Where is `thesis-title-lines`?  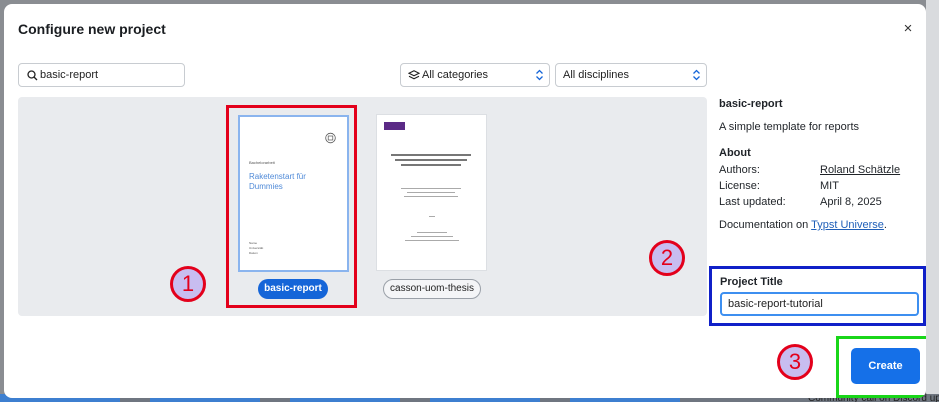
thesis-title-lines is located at coordinates (431, 160).